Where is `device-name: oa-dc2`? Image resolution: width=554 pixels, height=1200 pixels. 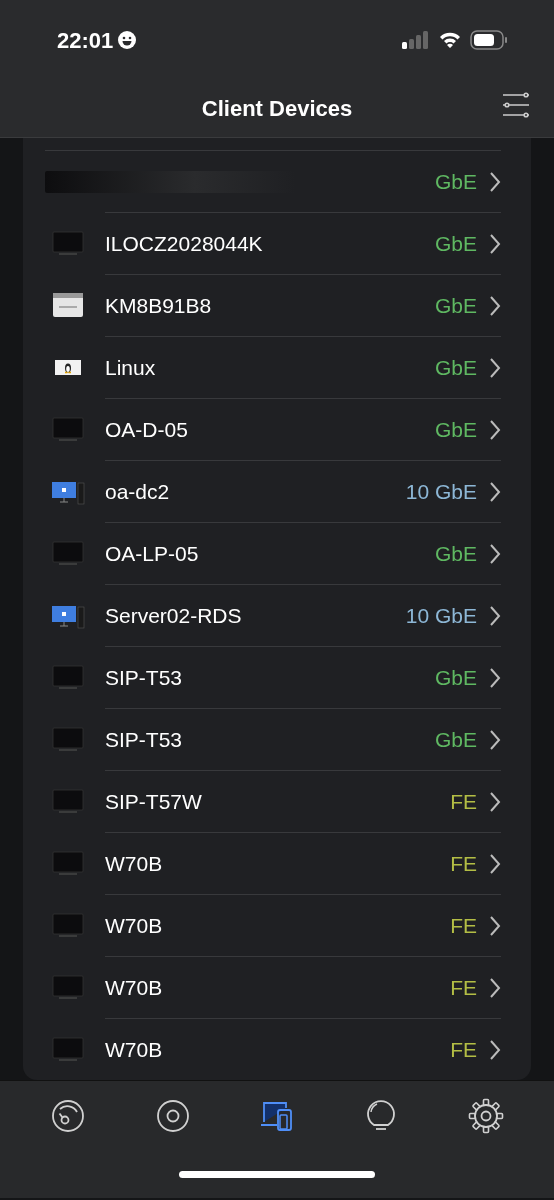 device-name: oa-dc2 is located at coordinates (137, 491).